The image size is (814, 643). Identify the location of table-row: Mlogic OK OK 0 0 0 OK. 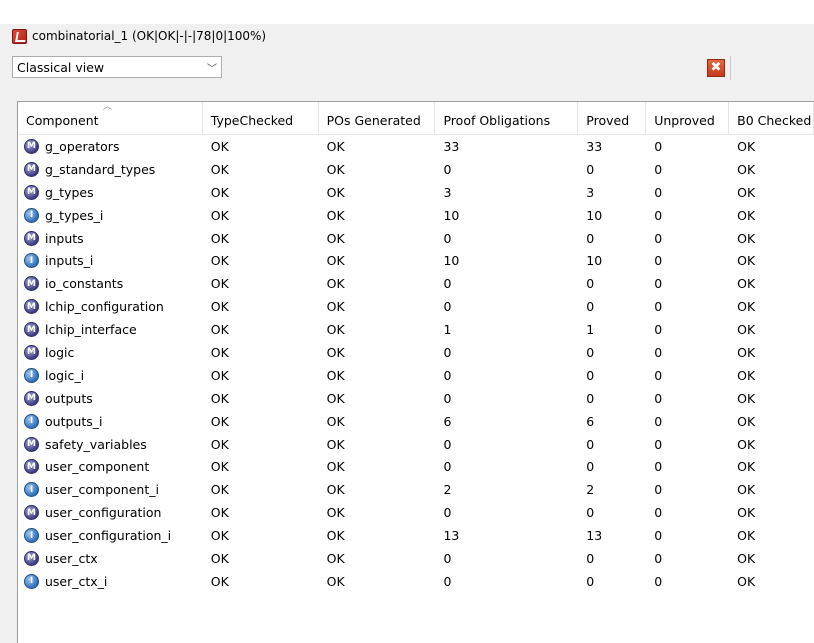
(416, 352).